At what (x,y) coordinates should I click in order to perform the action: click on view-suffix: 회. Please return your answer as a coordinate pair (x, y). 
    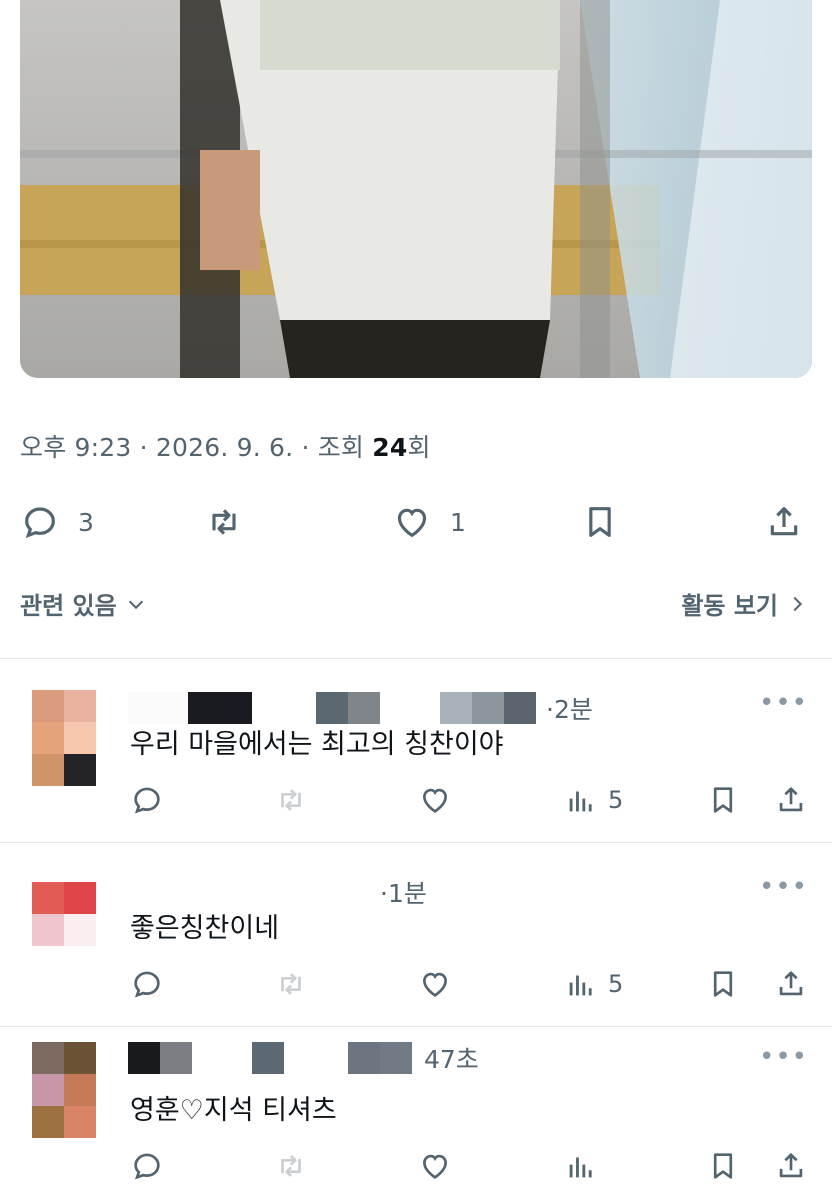
    Looking at the image, I should click on (419, 447).